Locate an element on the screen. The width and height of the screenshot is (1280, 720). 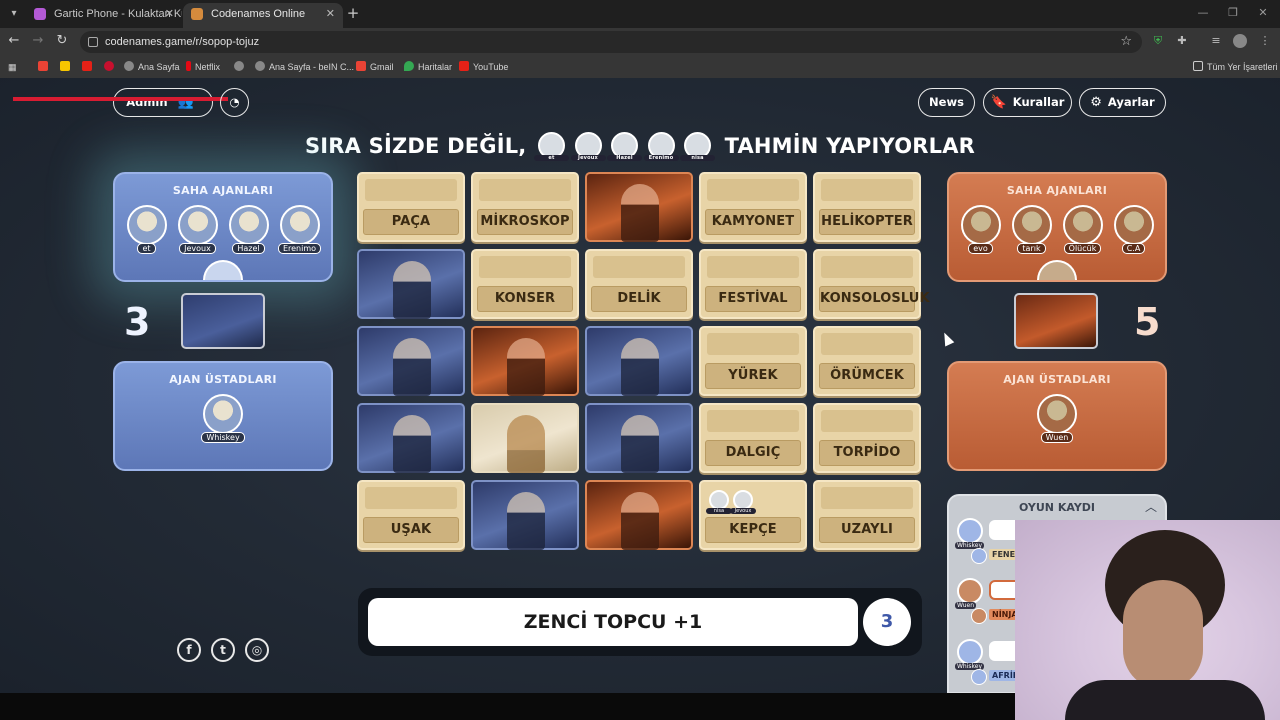
blue-operatives-panel: SAHA AJANLARI et Jevoux Hazel Erenimo is located at coordinates (223, 227).